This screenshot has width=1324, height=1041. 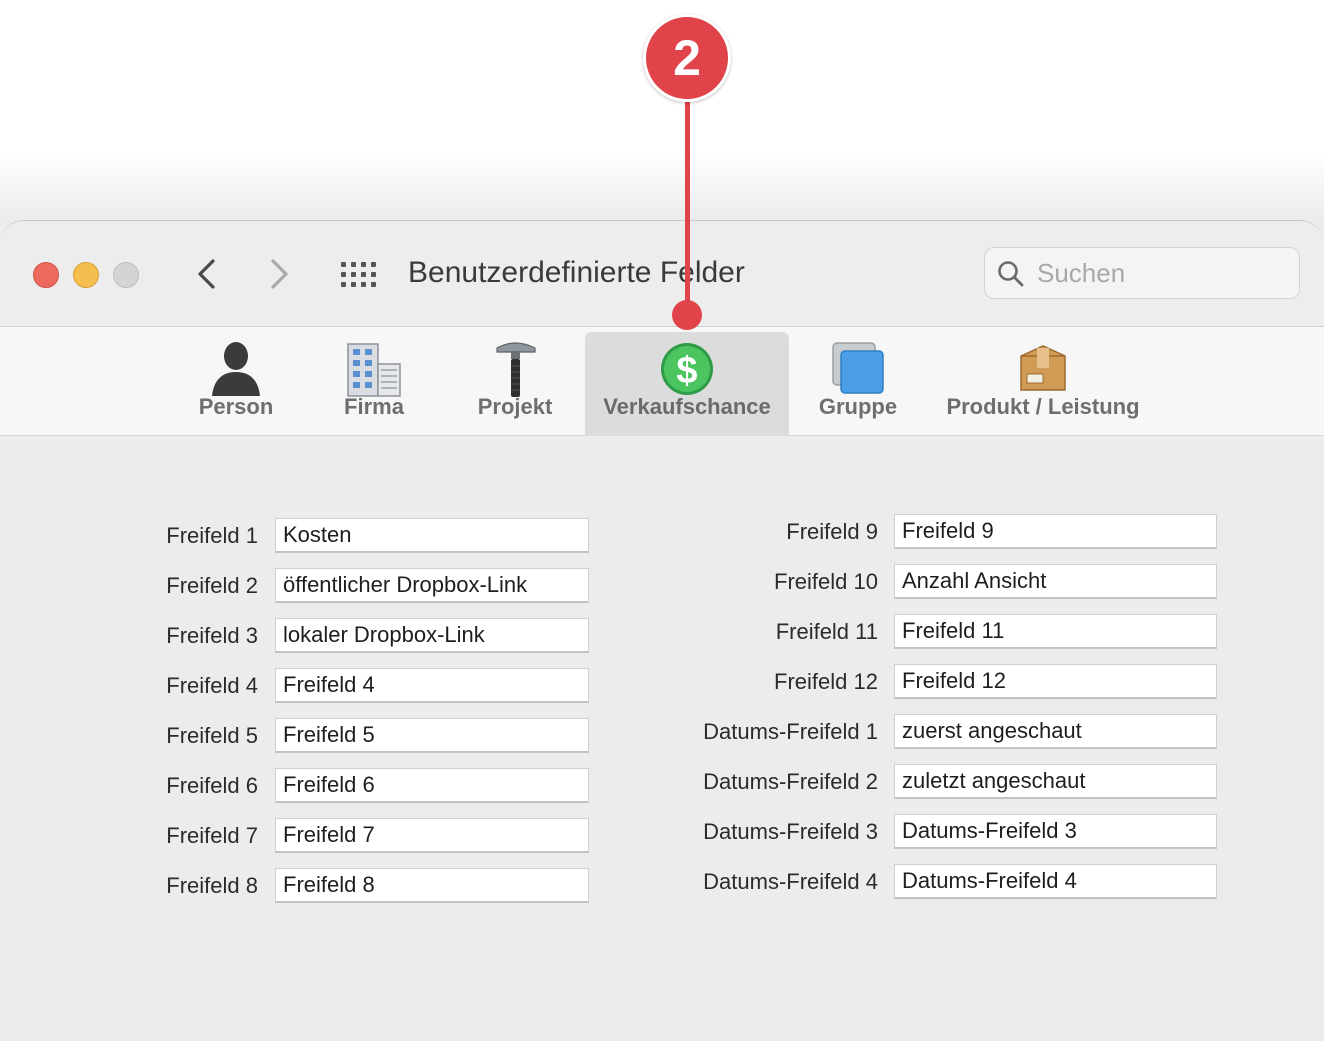 What do you see at coordinates (858, 368) in the screenshot?
I see `group-icon` at bounding box center [858, 368].